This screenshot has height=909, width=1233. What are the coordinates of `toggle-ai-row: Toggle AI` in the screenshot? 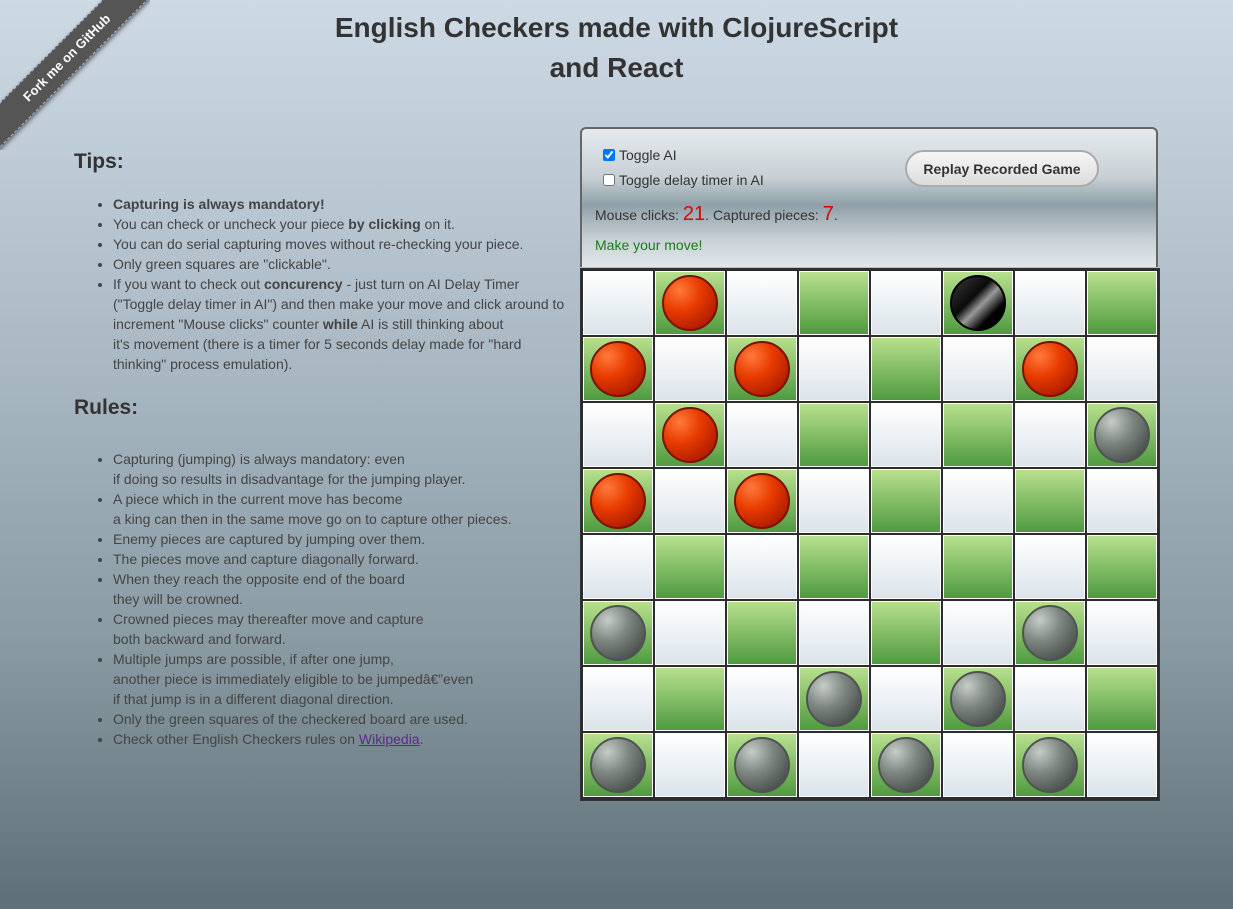 It's located at (640, 155).